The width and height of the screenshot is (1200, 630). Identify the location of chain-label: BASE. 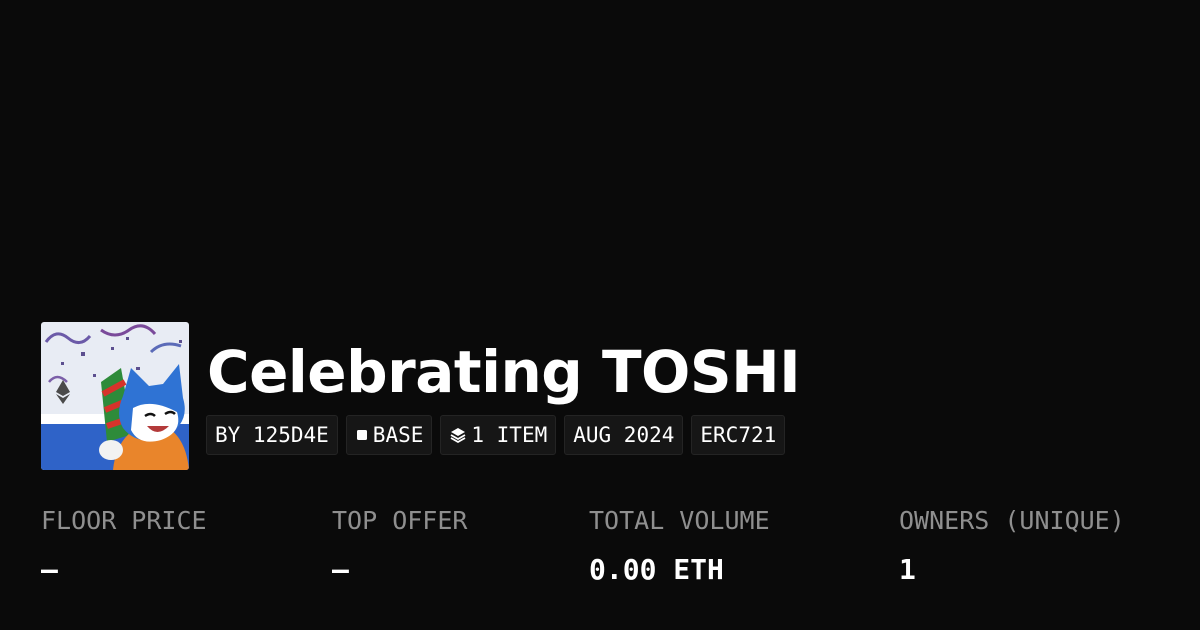
(398, 435).